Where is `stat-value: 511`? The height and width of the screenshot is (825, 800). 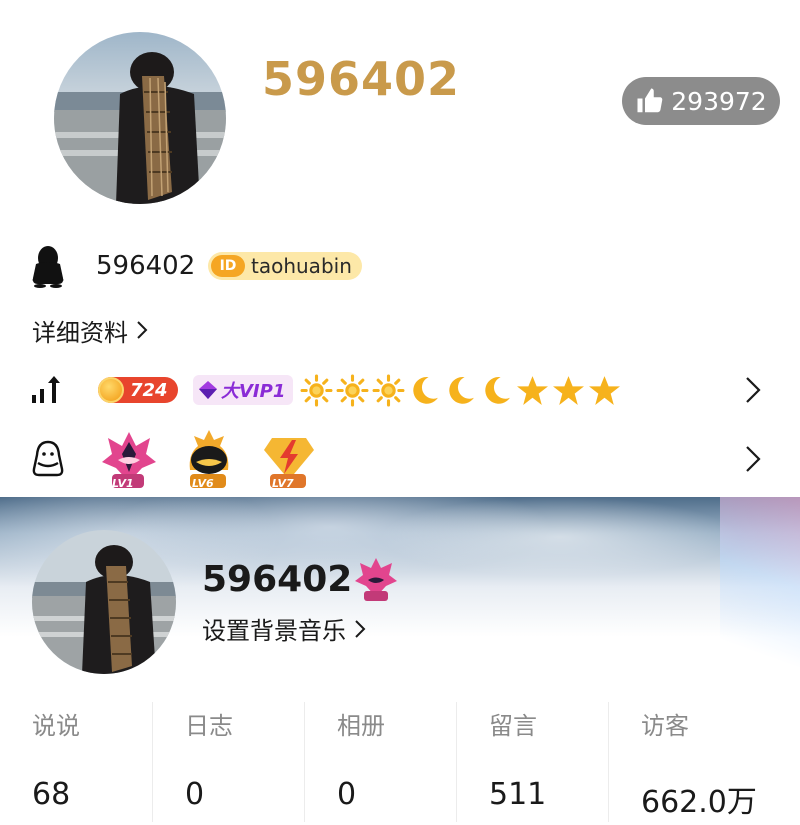 stat-value: 511 is located at coordinates (518, 794).